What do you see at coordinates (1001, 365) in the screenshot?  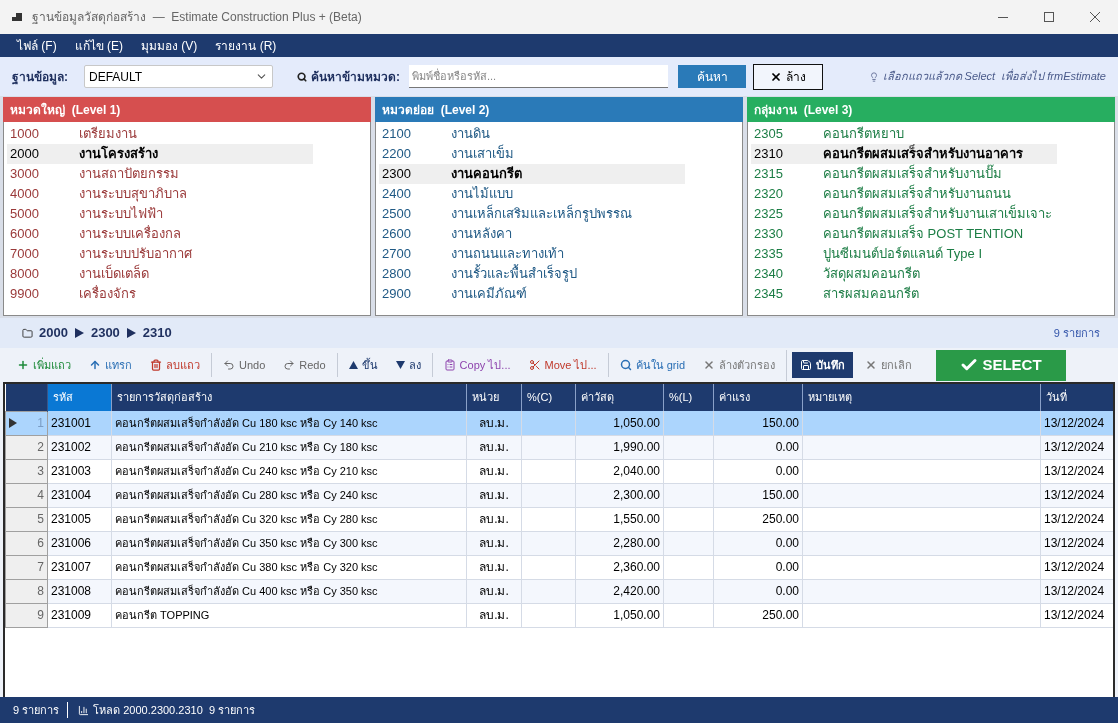 I see `select-button: SELECT` at bounding box center [1001, 365].